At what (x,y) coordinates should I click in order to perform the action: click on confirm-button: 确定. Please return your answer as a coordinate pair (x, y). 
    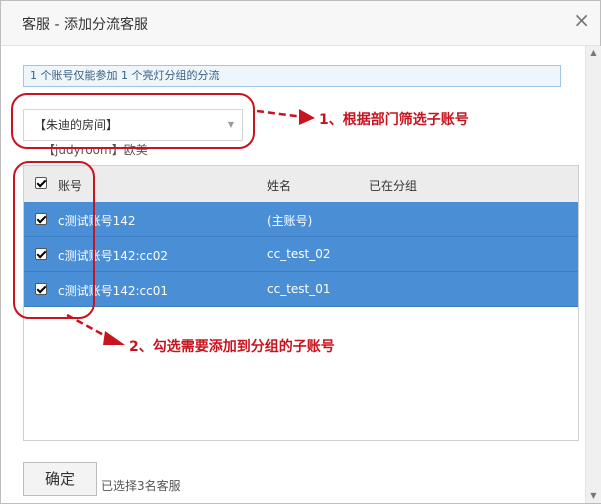
    Looking at the image, I should click on (60, 479).